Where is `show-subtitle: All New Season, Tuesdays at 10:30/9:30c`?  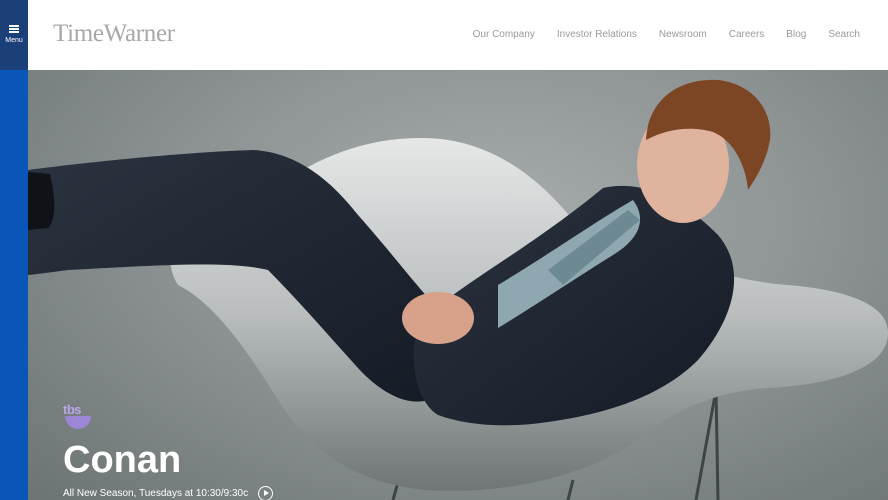
show-subtitle: All New Season, Tuesdays at 10:30/9:30c is located at coordinates (156, 493).